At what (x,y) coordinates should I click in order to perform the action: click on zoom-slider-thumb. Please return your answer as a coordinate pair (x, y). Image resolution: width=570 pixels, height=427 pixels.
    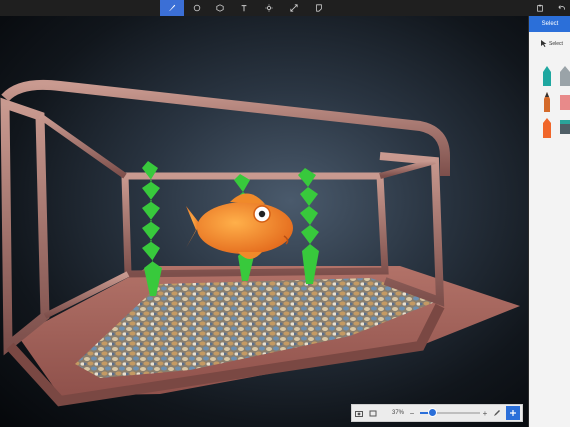
    Looking at the image, I should click on (432, 412).